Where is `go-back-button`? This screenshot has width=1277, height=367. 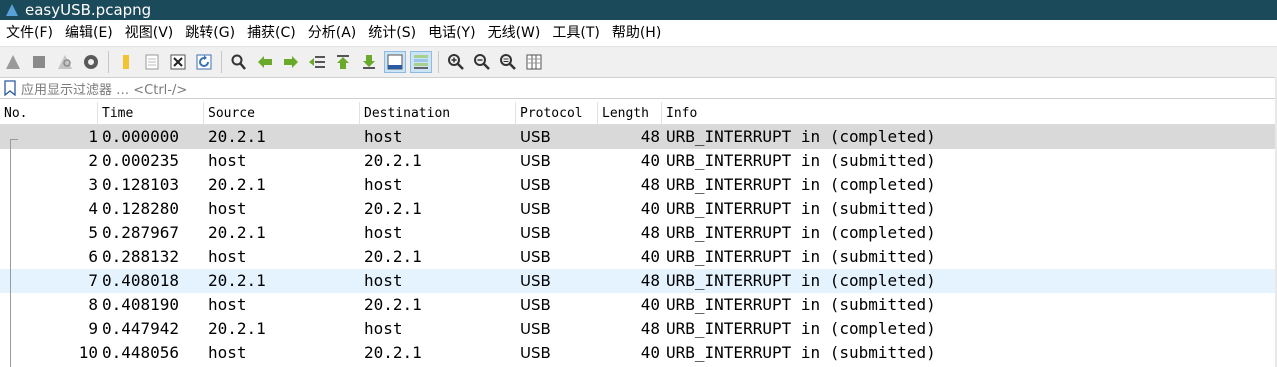 go-back-button is located at coordinates (265, 62).